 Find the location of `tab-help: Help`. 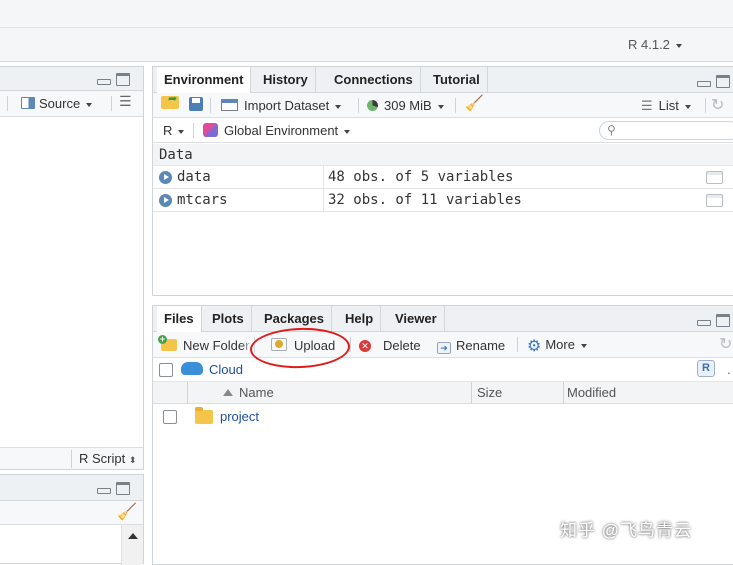

tab-help: Help is located at coordinates (360, 319).